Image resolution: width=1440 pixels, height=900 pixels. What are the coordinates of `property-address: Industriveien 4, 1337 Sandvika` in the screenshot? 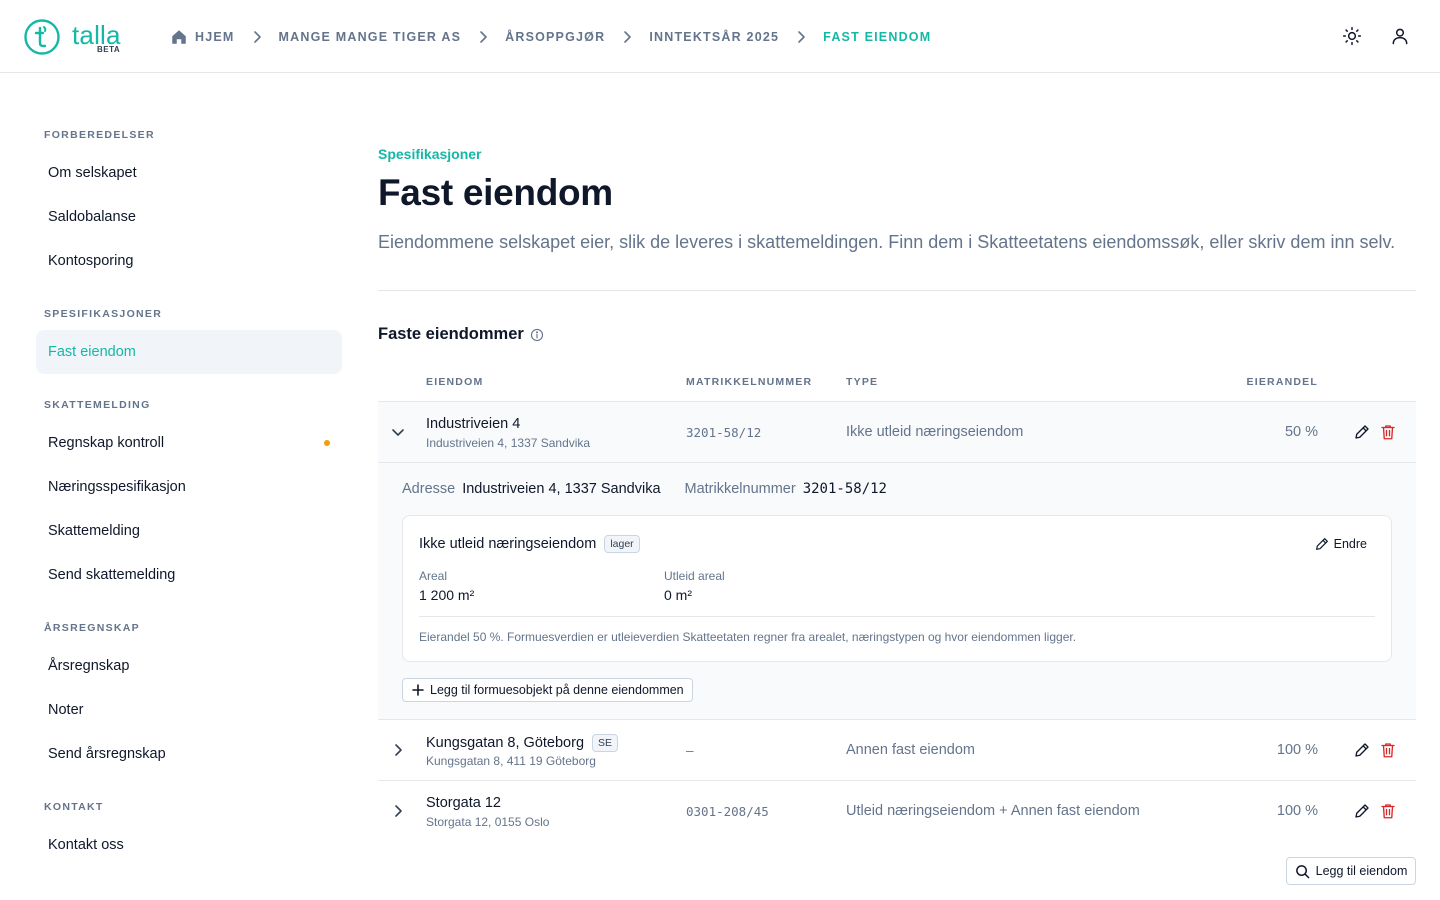 It's located at (508, 443).